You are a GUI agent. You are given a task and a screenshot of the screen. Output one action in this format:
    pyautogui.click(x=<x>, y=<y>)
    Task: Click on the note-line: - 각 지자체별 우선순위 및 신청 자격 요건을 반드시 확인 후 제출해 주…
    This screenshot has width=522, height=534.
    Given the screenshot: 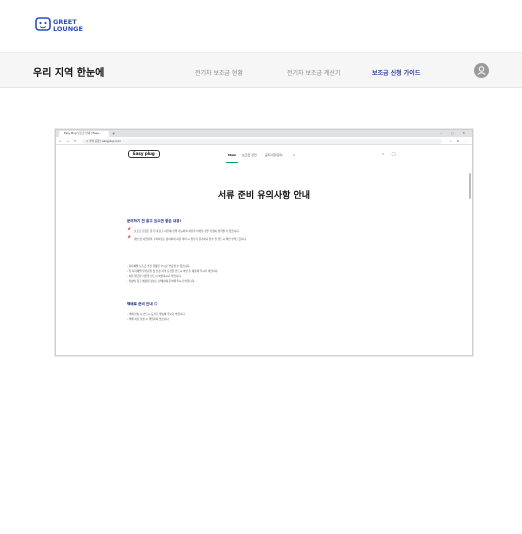 What is the action you would take?
    pyautogui.click(x=173, y=271)
    